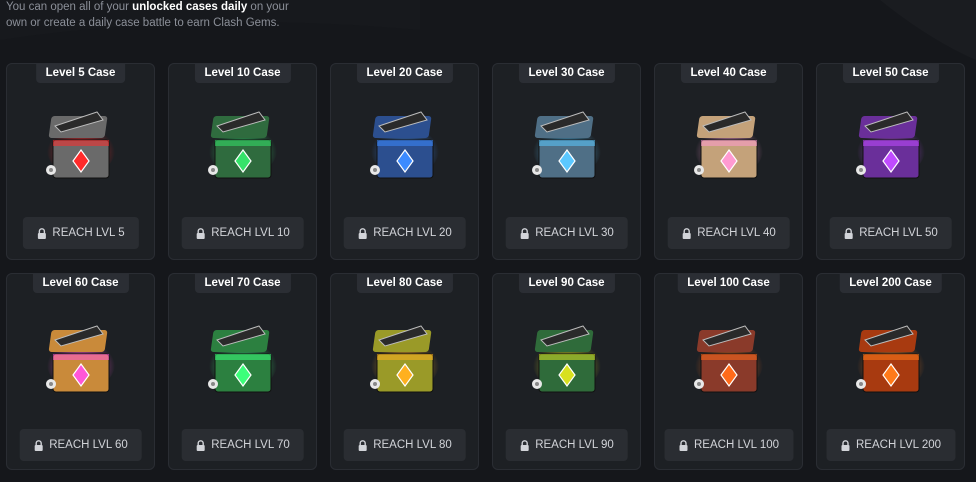  I want to click on case-card: Level 10 Case REACH LVL 10, so click(242, 161).